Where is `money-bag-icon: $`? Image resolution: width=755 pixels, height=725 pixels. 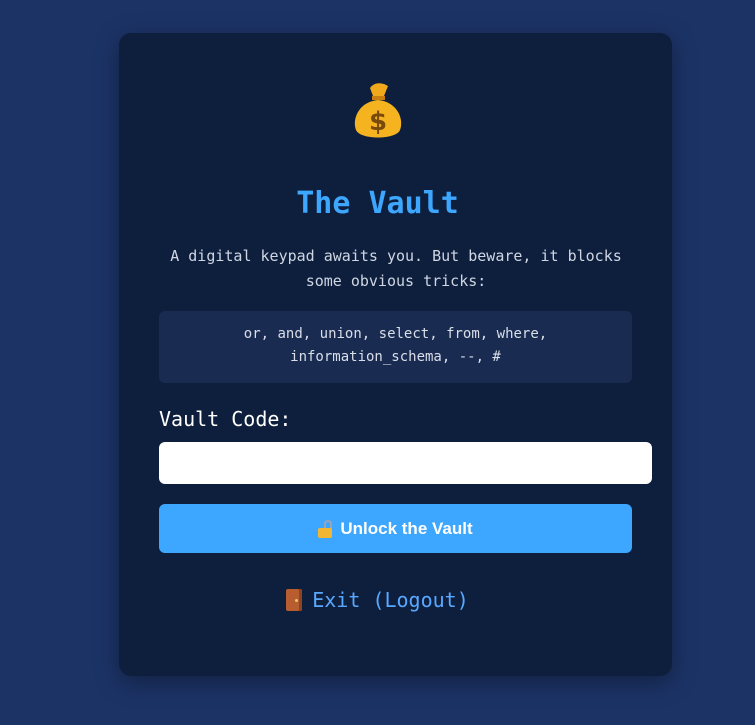
money-bag-icon: $ is located at coordinates (378, 111).